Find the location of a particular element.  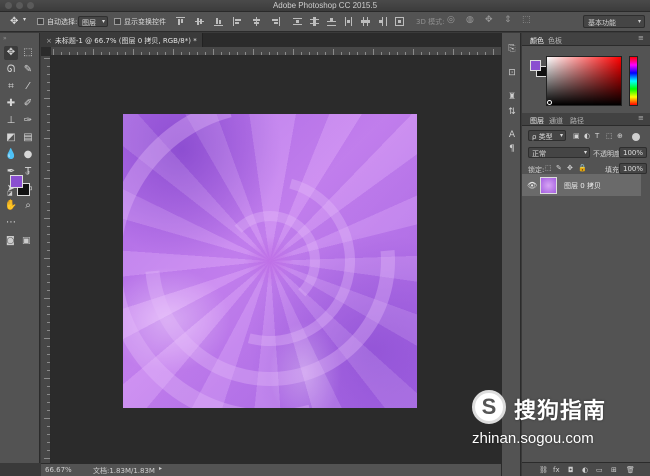

collapse-panel-icon: » is located at coordinates (5, 38).